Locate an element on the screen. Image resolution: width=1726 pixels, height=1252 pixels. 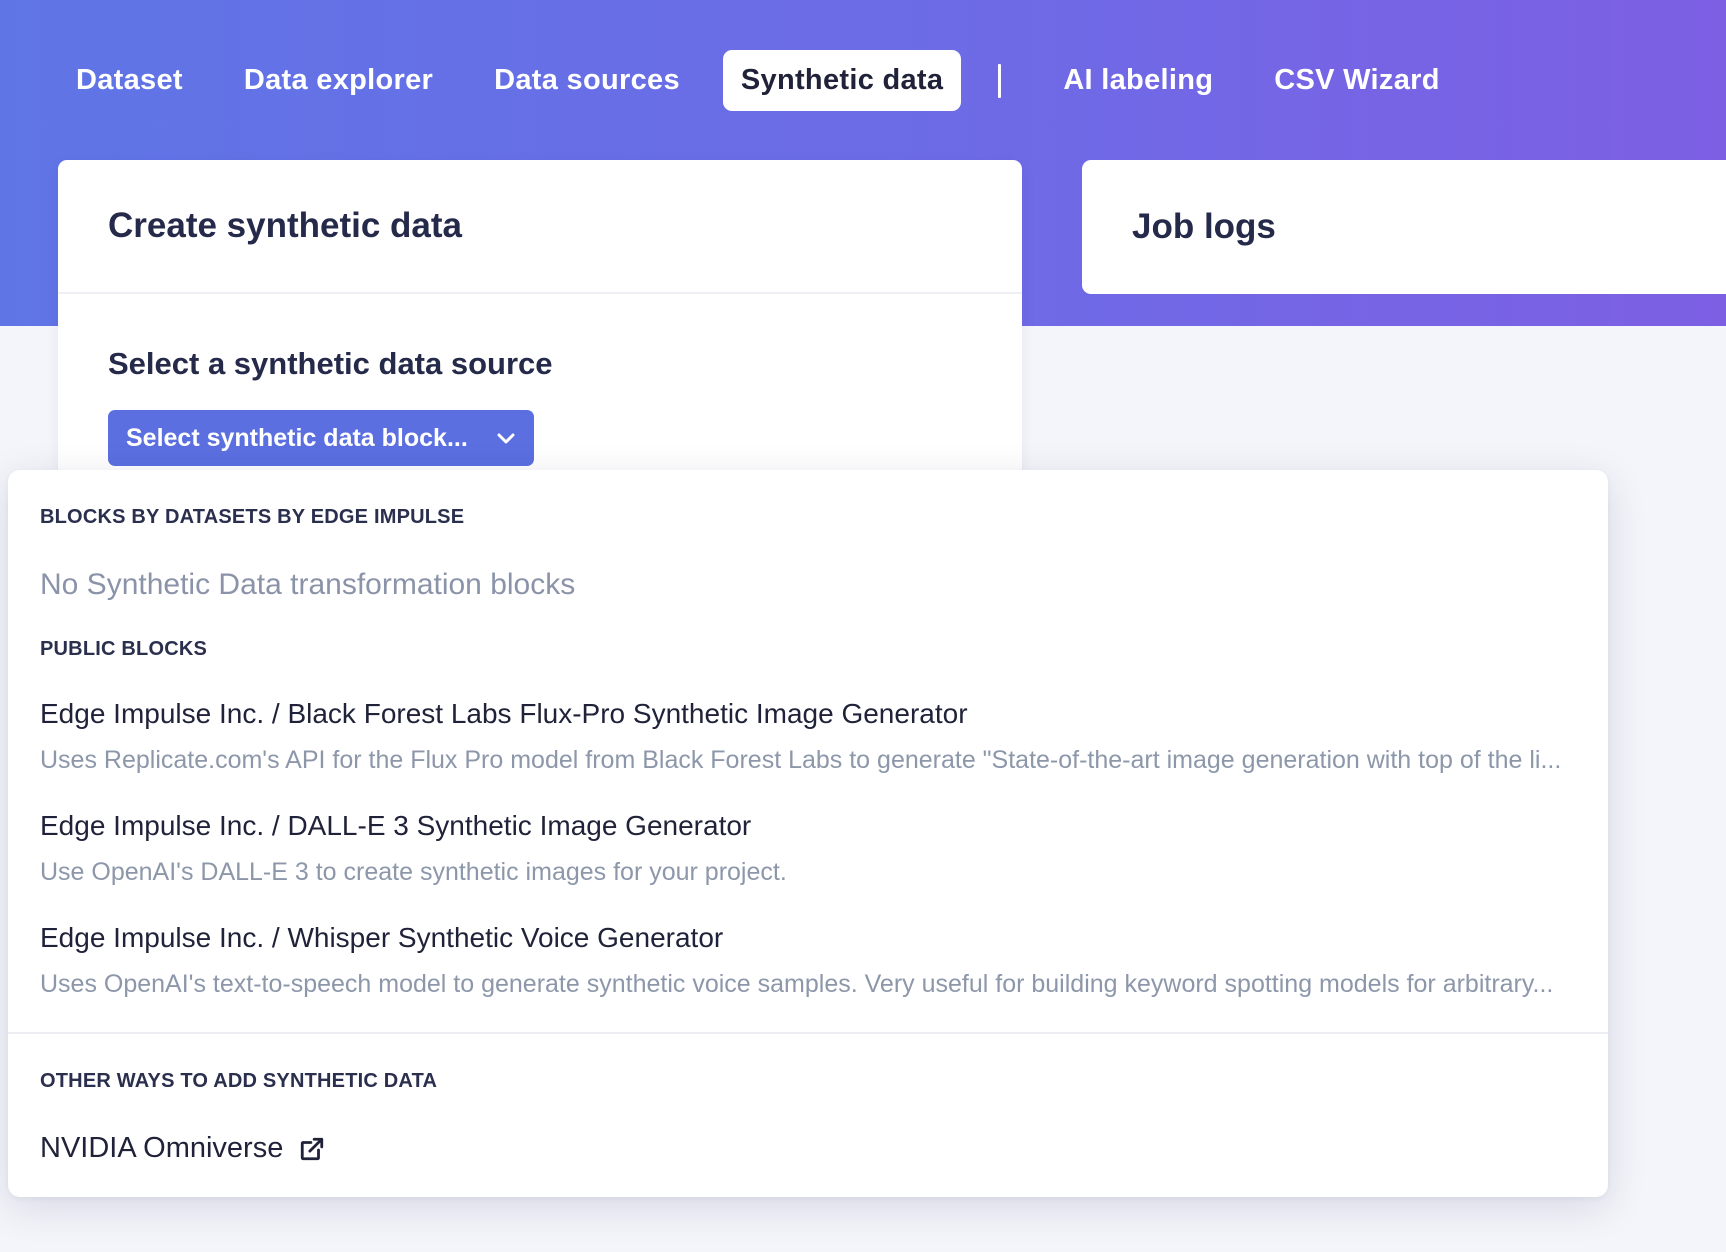
tab-dataset: Dataset is located at coordinates (129, 80).